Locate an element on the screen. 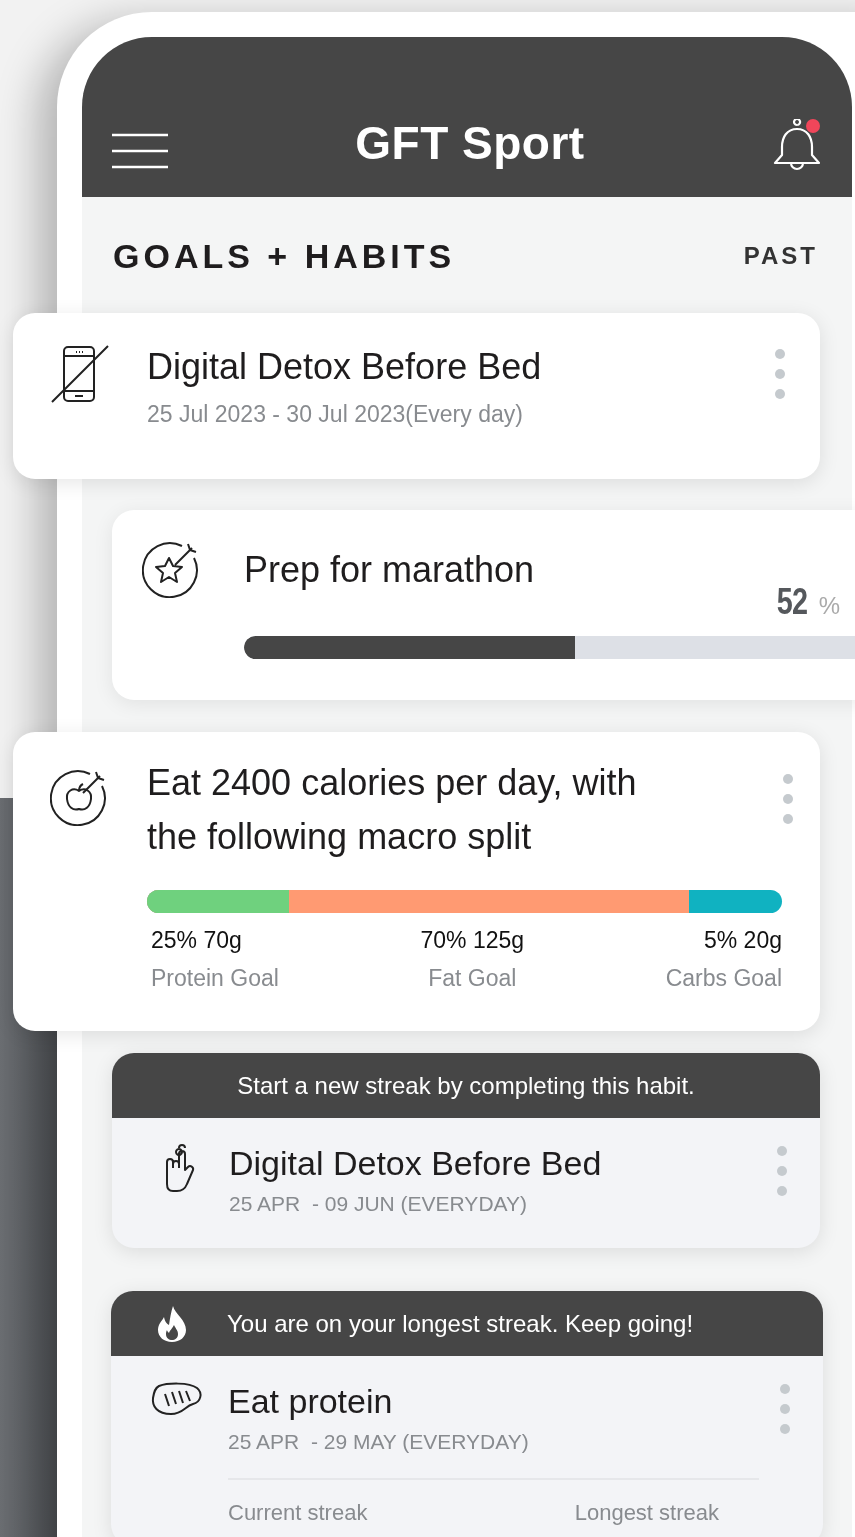 This screenshot has width=855, height=1537. streak-stat-label: Longest streak is located at coordinates (646, 1513).